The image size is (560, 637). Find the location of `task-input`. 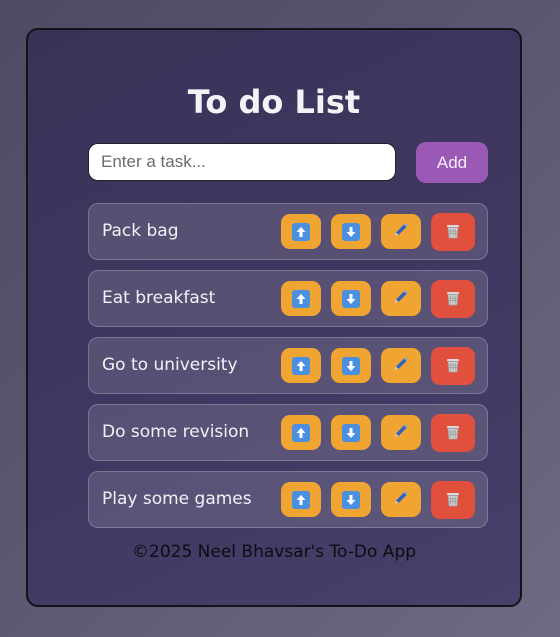

task-input is located at coordinates (242, 162).